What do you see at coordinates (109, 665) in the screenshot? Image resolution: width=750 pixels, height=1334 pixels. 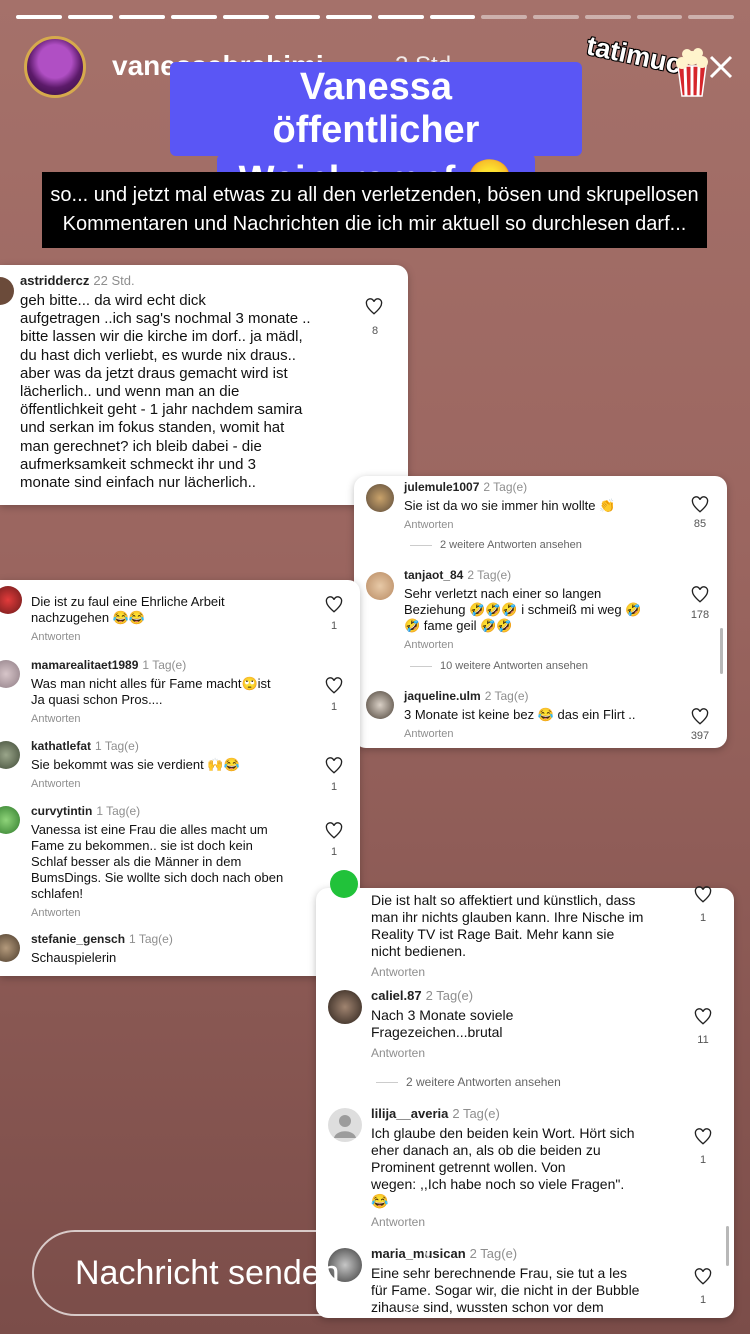 I see `comment-header: mamarealitaet1989 1 Tag(e)` at bounding box center [109, 665].